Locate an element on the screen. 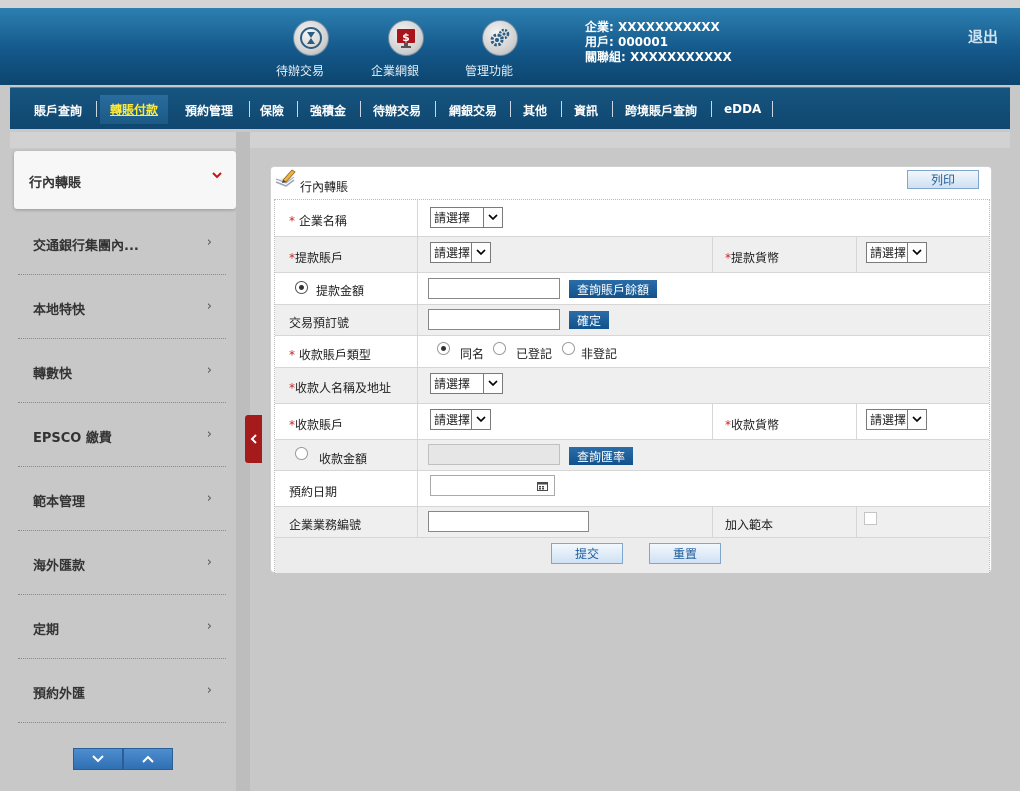  calendar-icon is located at coordinates (542, 487).